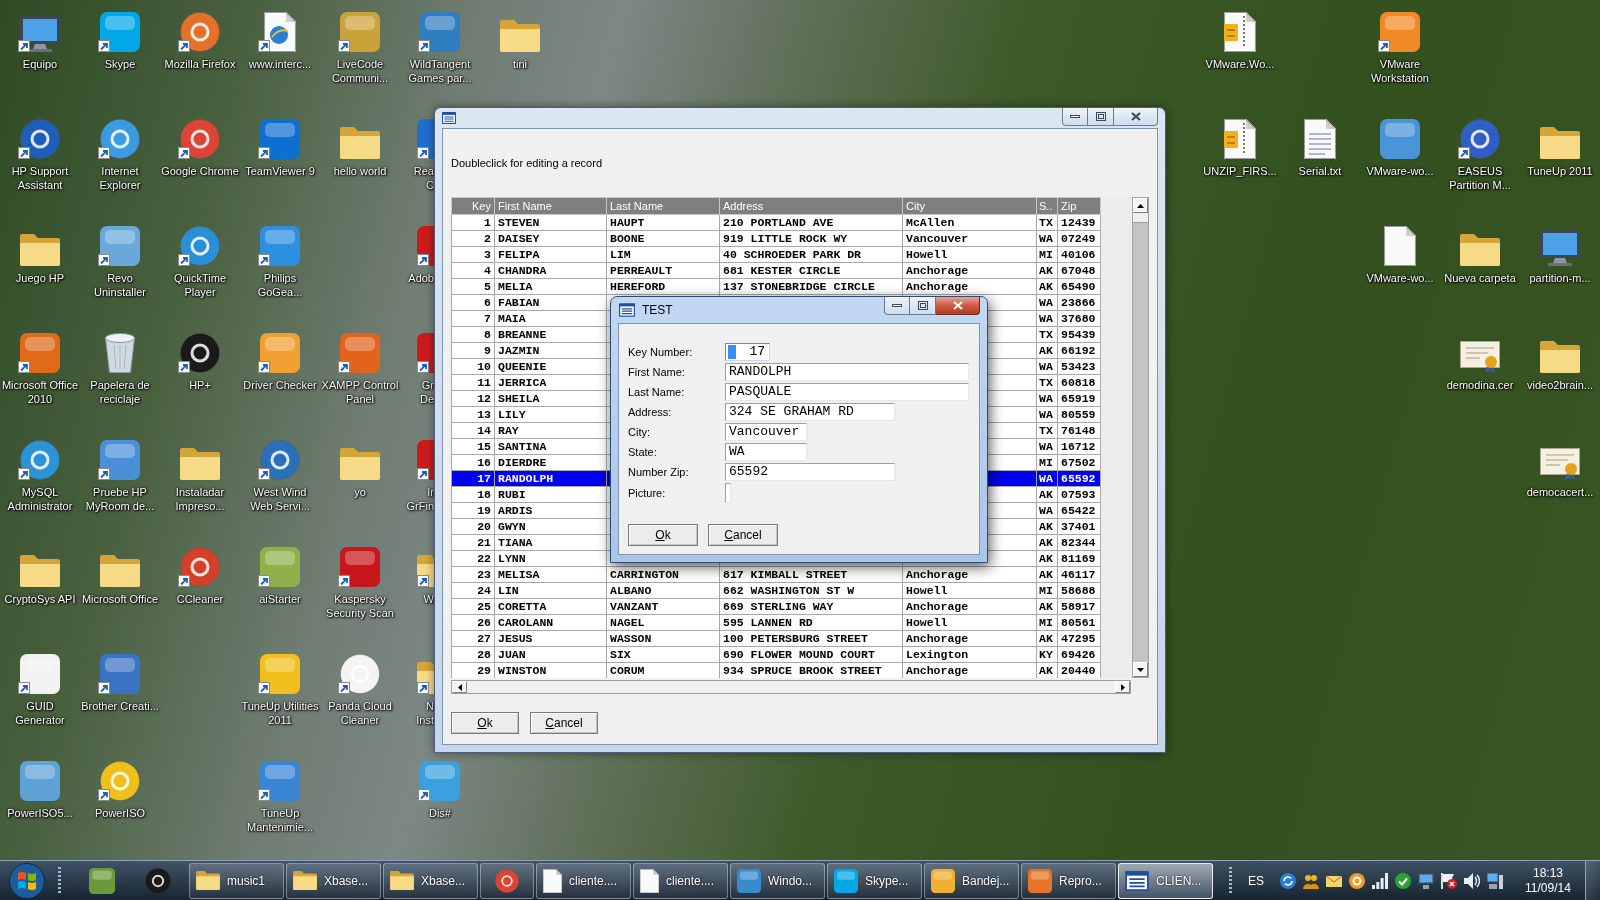 The image size is (1600, 900). What do you see at coordinates (1140, 205) in the screenshot?
I see `scroll-up-button` at bounding box center [1140, 205].